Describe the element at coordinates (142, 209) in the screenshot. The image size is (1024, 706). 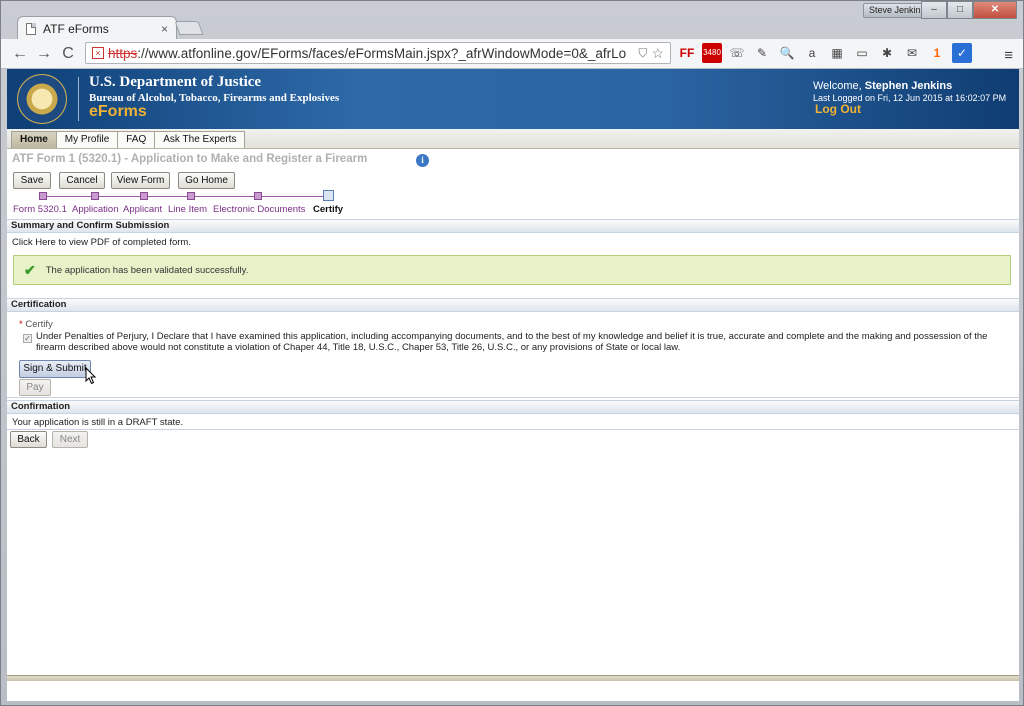
I see `train-label-applicant: Applicant` at that location.